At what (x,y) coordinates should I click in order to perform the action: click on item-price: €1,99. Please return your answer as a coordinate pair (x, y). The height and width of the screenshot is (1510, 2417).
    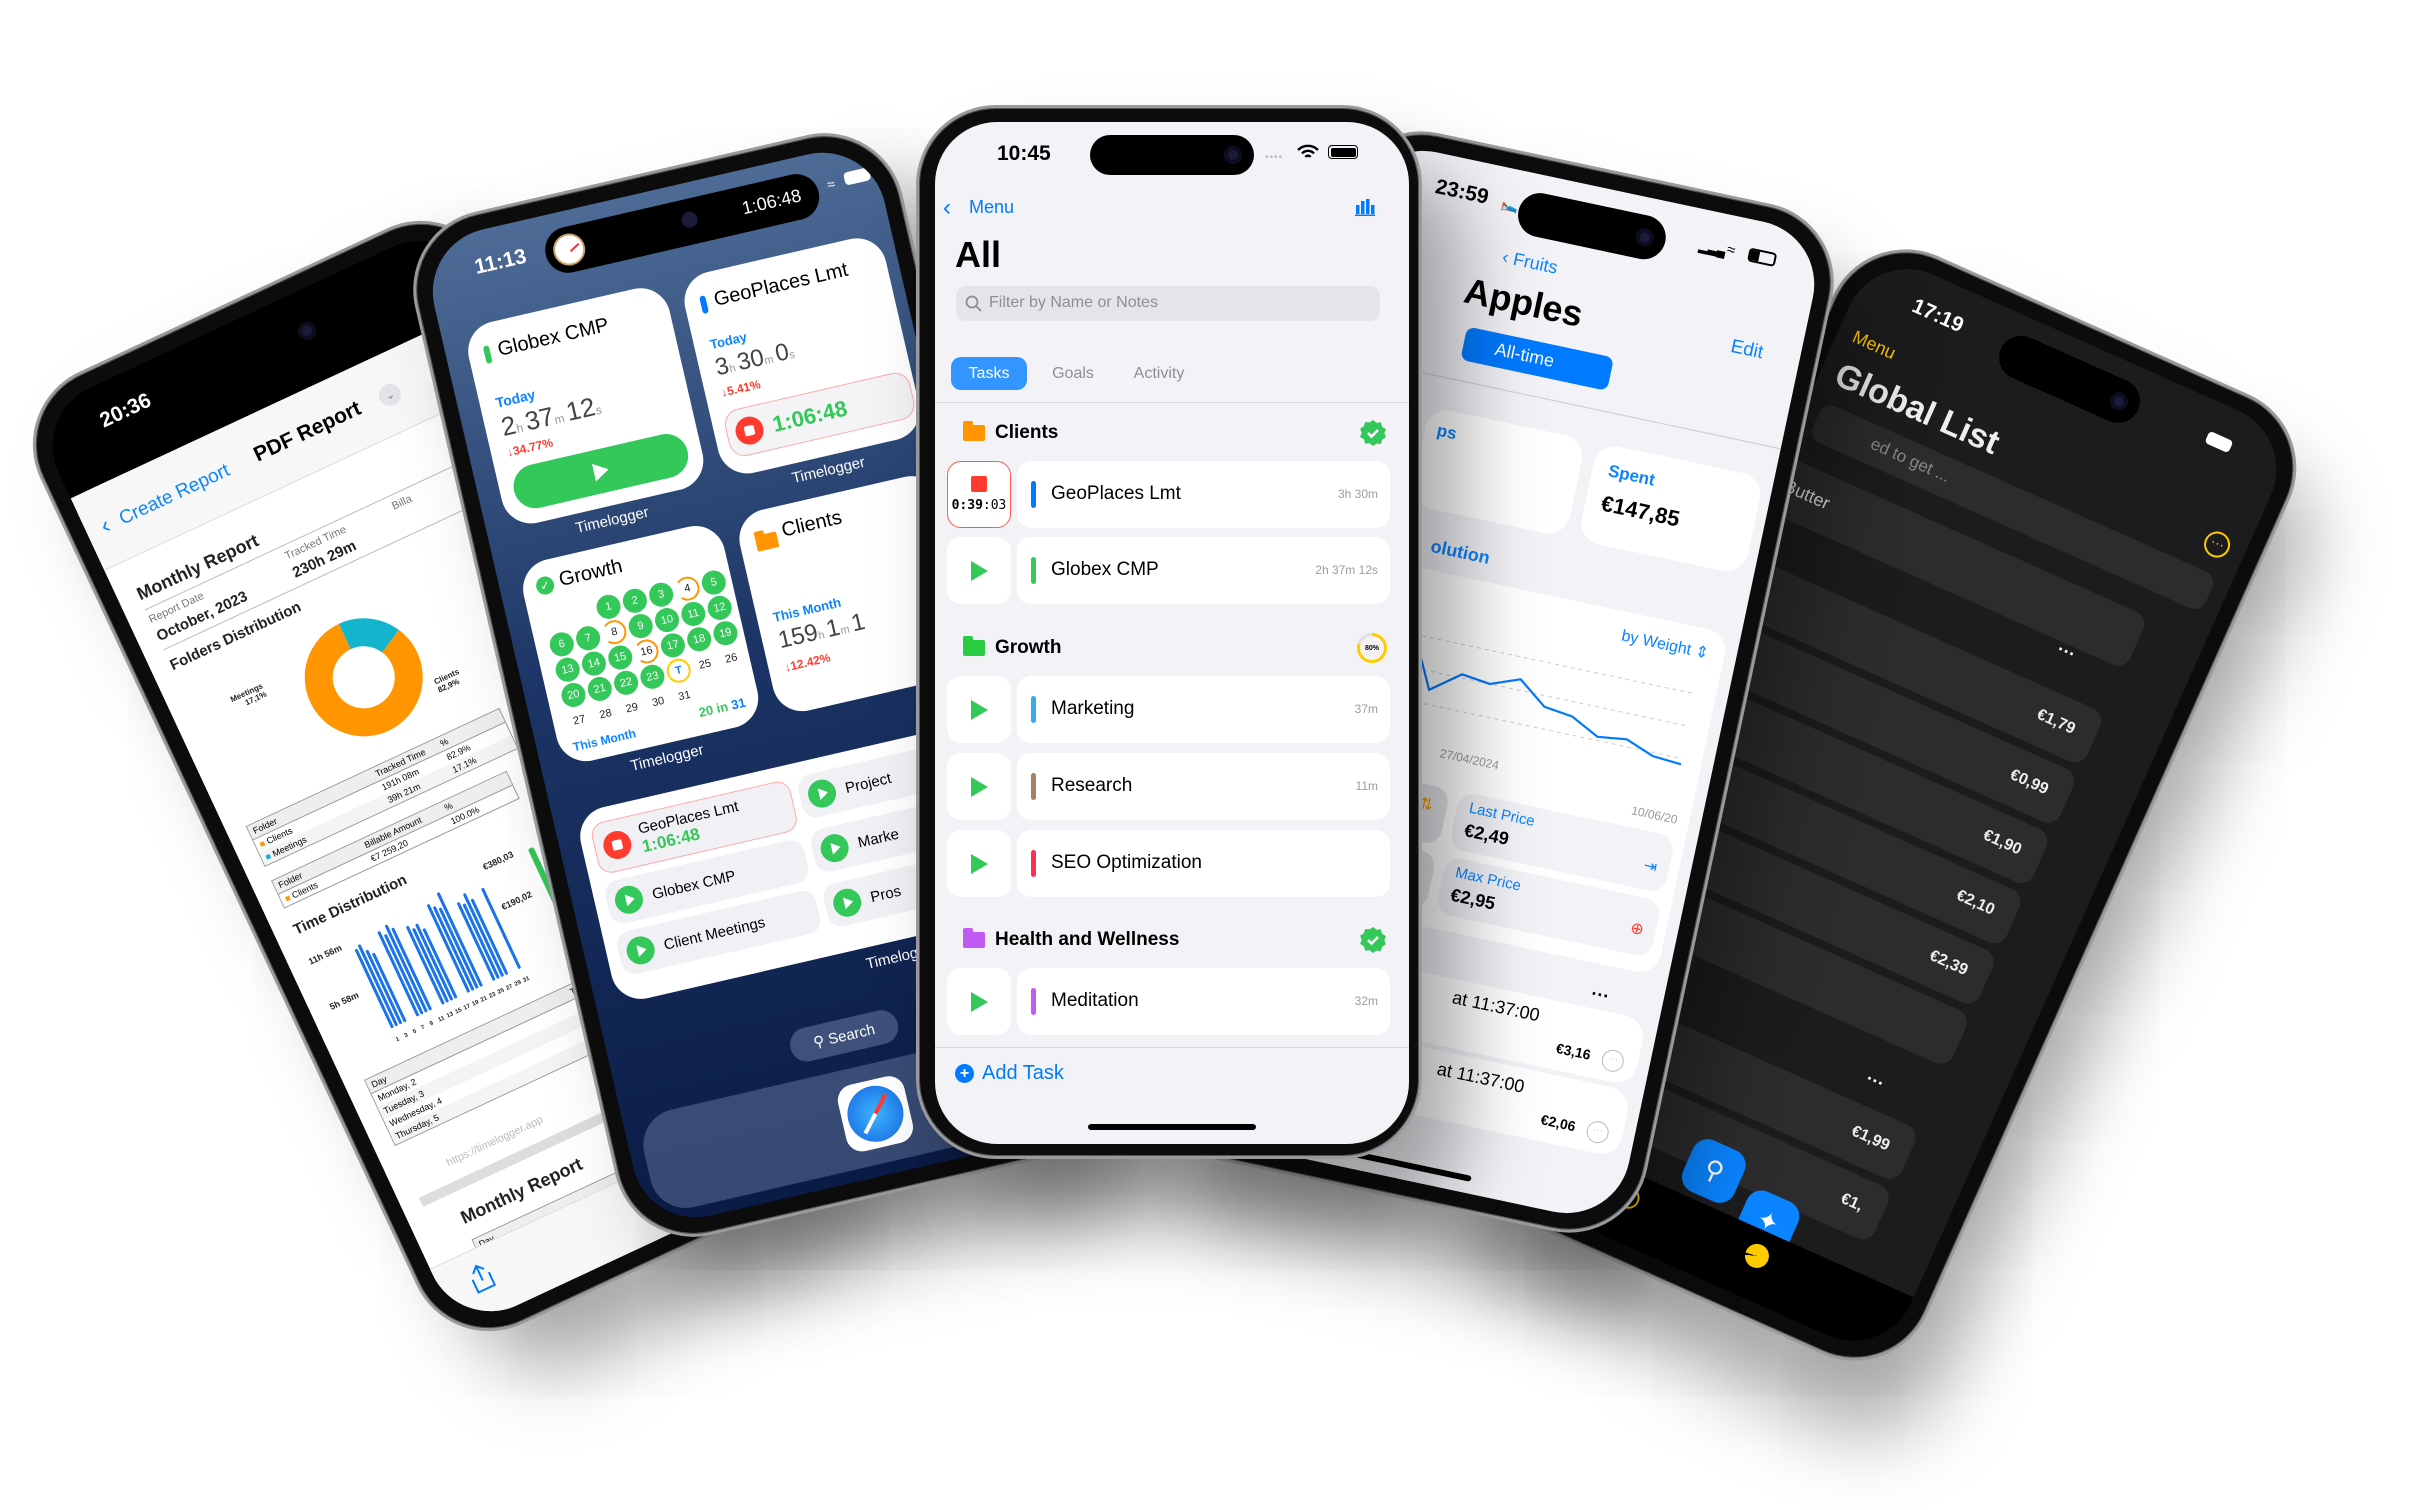
    Looking at the image, I should click on (1870, 1138).